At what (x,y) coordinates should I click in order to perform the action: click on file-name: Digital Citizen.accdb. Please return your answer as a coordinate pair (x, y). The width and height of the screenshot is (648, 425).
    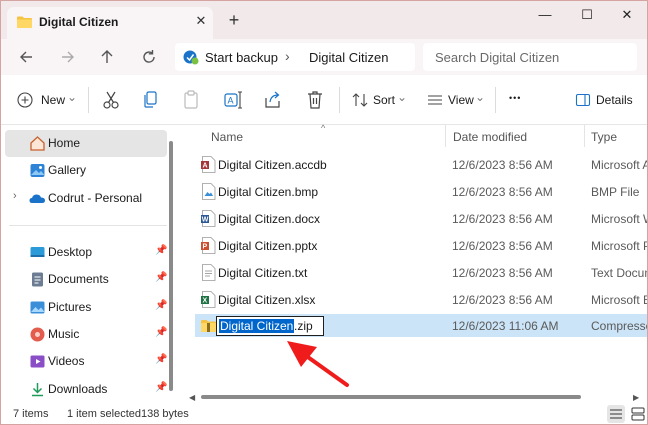
    Looking at the image, I should click on (272, 165).